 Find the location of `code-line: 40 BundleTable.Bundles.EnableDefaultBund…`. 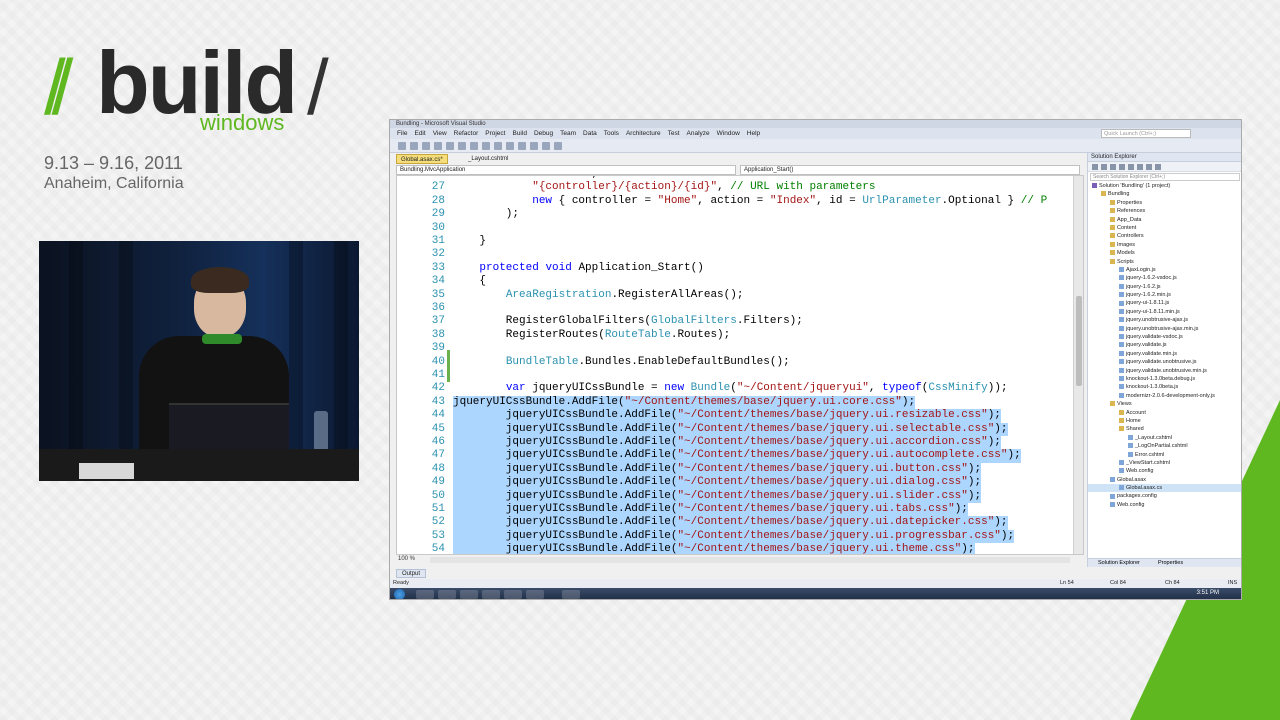

code-line: 40 BundleTable.Bundles.EnableDefaultBund… is located at coordinates (732, 362).